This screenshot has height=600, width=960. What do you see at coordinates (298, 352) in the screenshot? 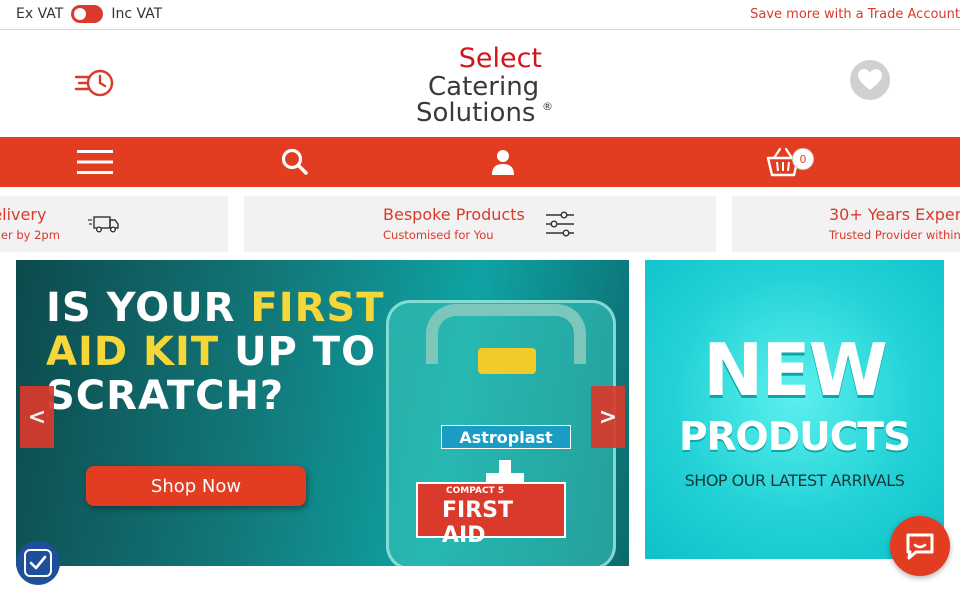
I see `headline-part: UP TO` at bounding box center [298, 352].